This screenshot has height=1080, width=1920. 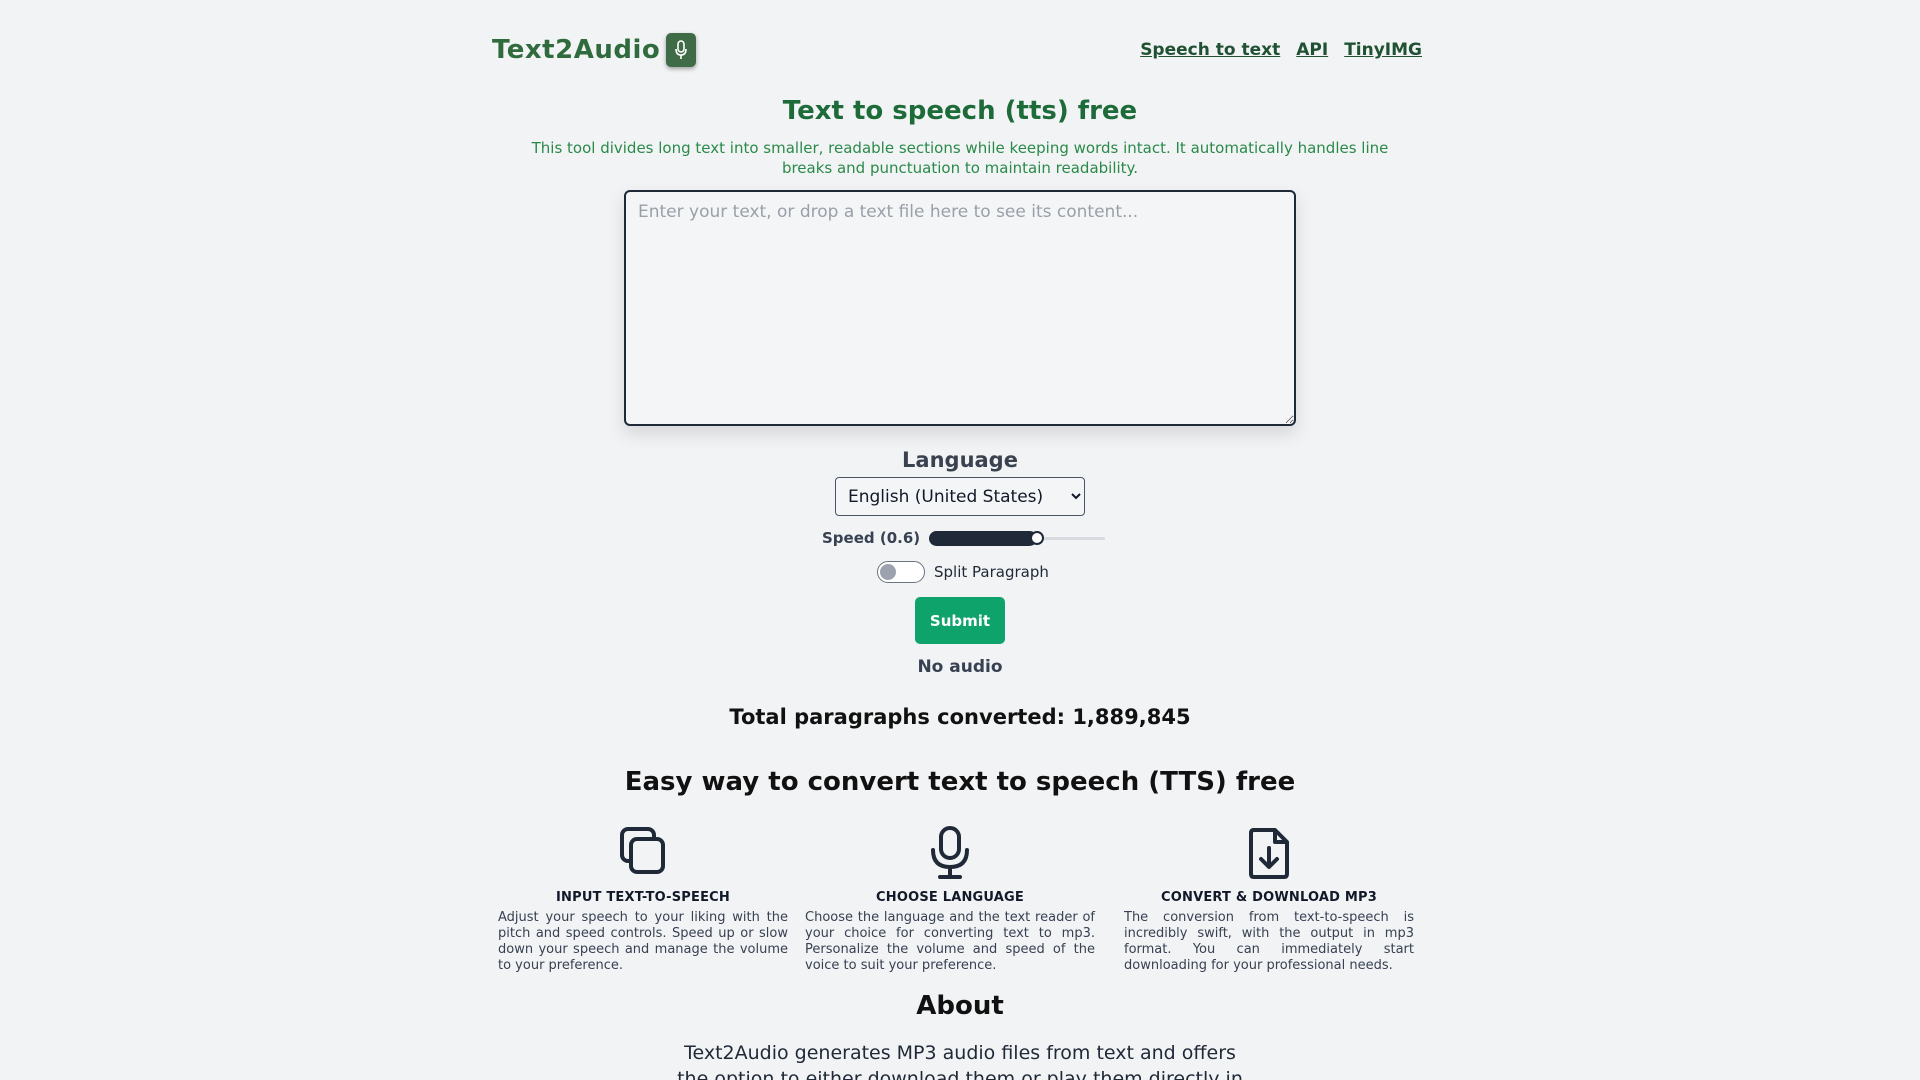 I want to click on top-nav: Speech to text API TinyIMG, so click(x=1281, y=50).